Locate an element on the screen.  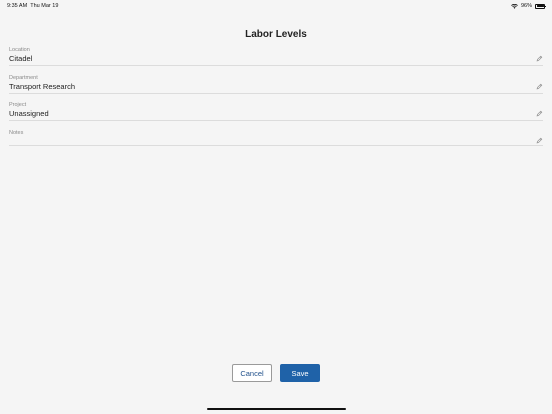
project-field: Project Unassigned is located at coordinates (276, 111).